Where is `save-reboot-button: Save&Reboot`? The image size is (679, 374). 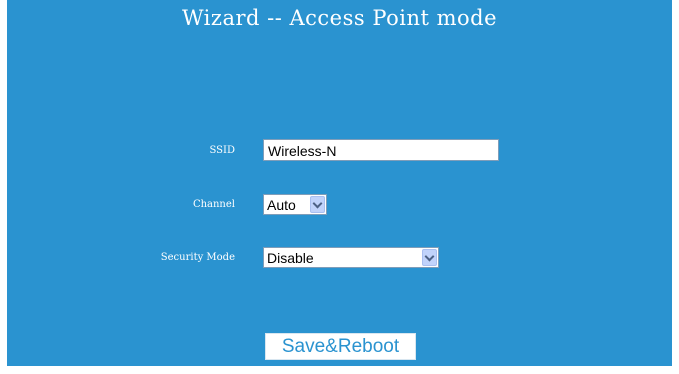 save-reboot-button: Save&Reboot is located at coordinates (340, 346).